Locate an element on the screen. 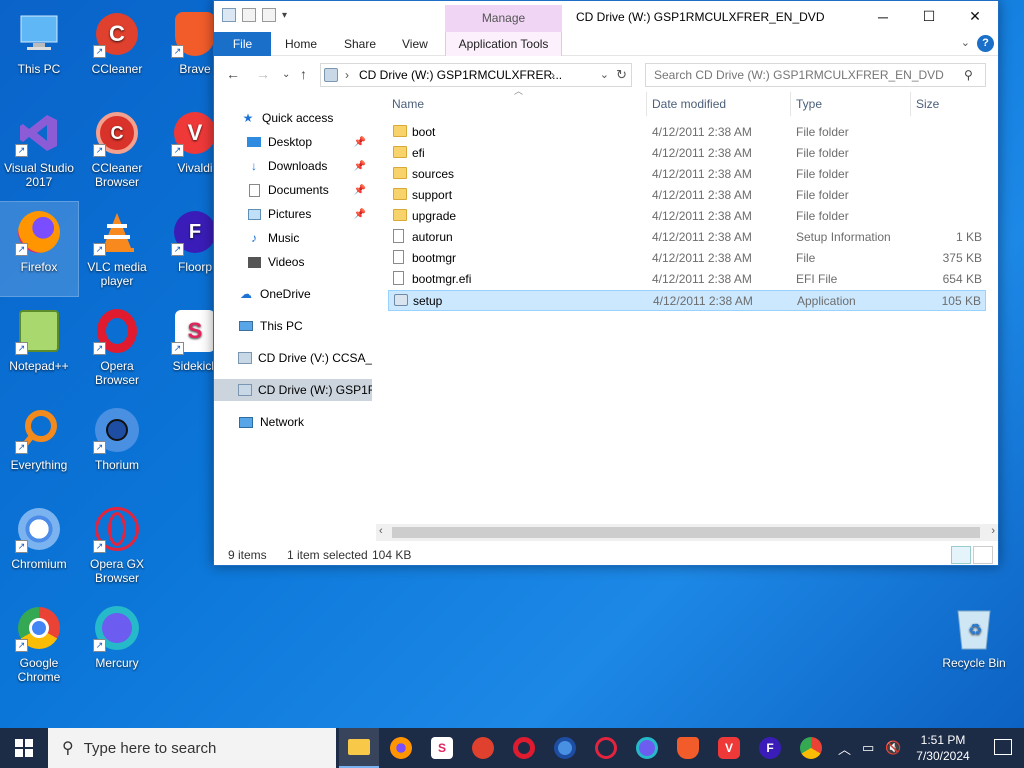 The width and height of the screenshot is (1024, 768). nav-desktop: Desktop 📌 is located at coordinates (293, 142).